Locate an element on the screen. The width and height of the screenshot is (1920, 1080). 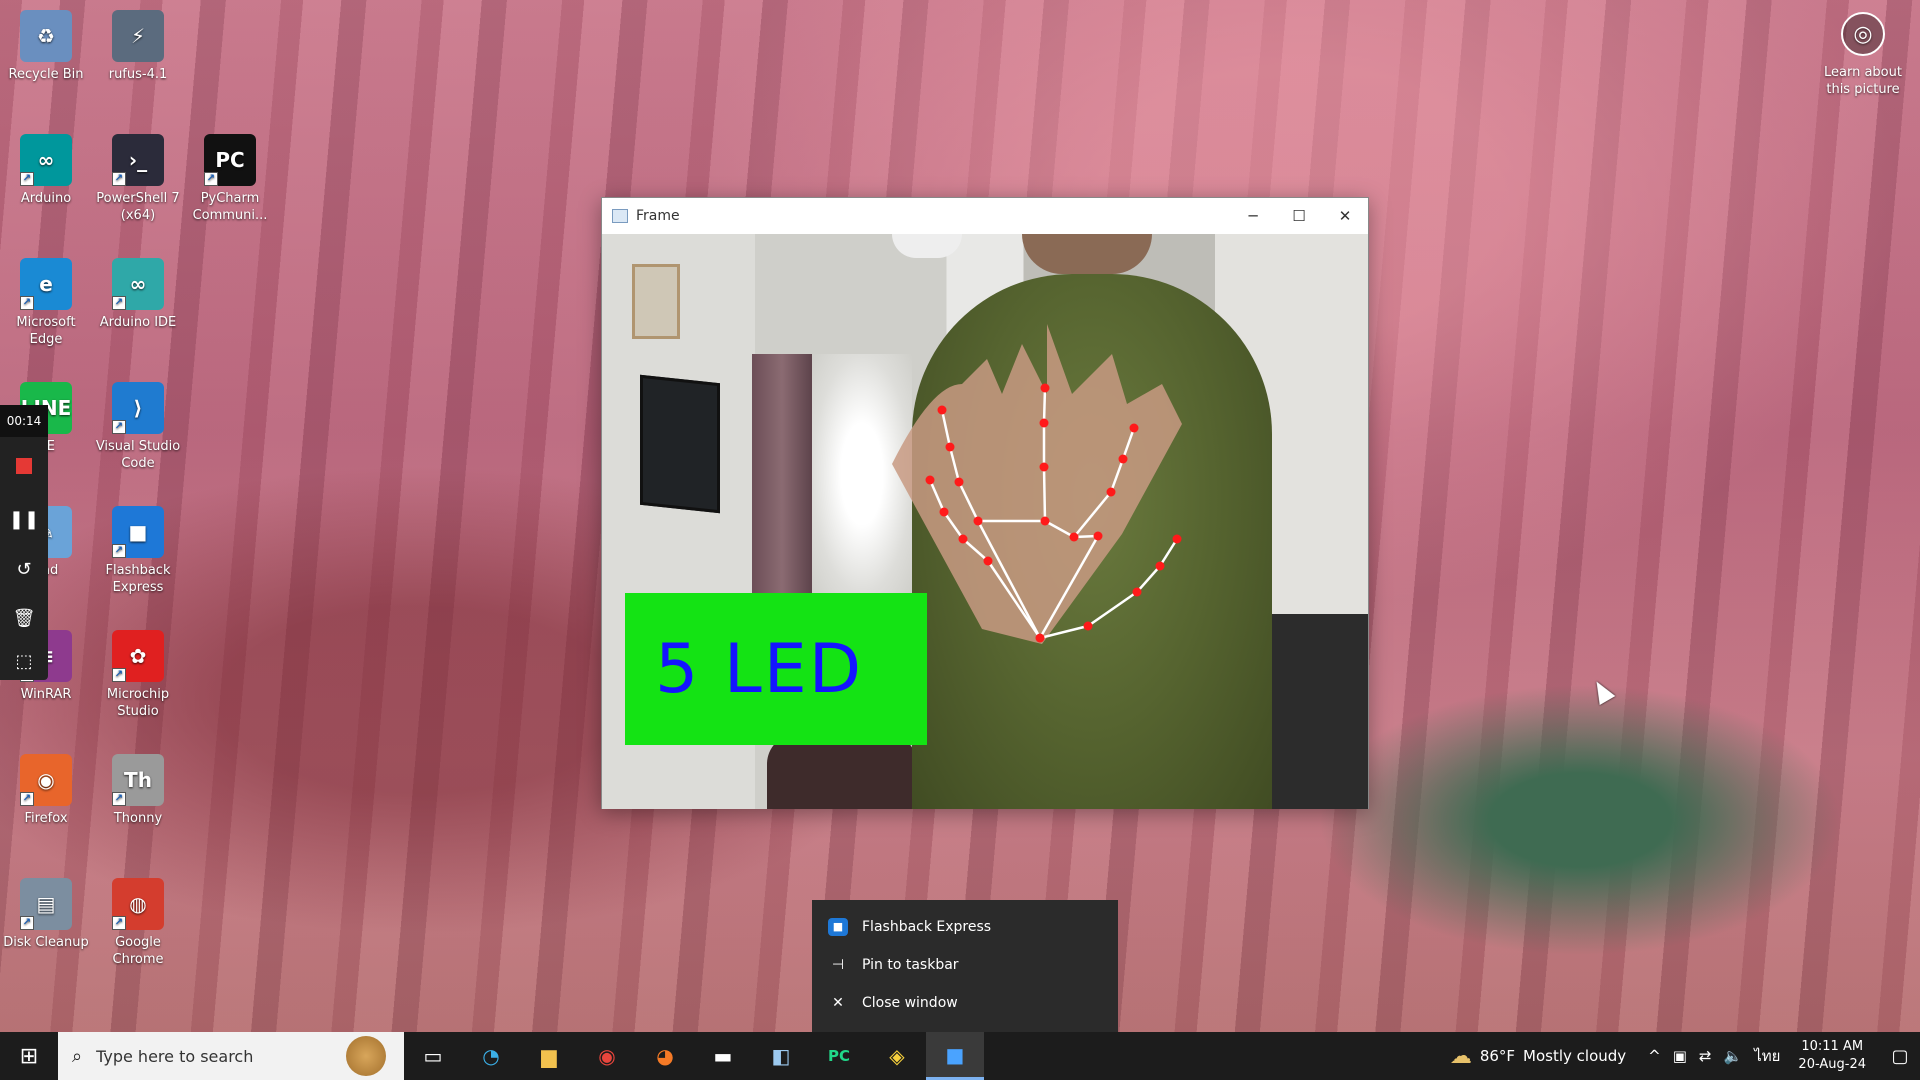
desktop-icon: ⚡ rufus-4.1 is located at coordinates (138, 46).